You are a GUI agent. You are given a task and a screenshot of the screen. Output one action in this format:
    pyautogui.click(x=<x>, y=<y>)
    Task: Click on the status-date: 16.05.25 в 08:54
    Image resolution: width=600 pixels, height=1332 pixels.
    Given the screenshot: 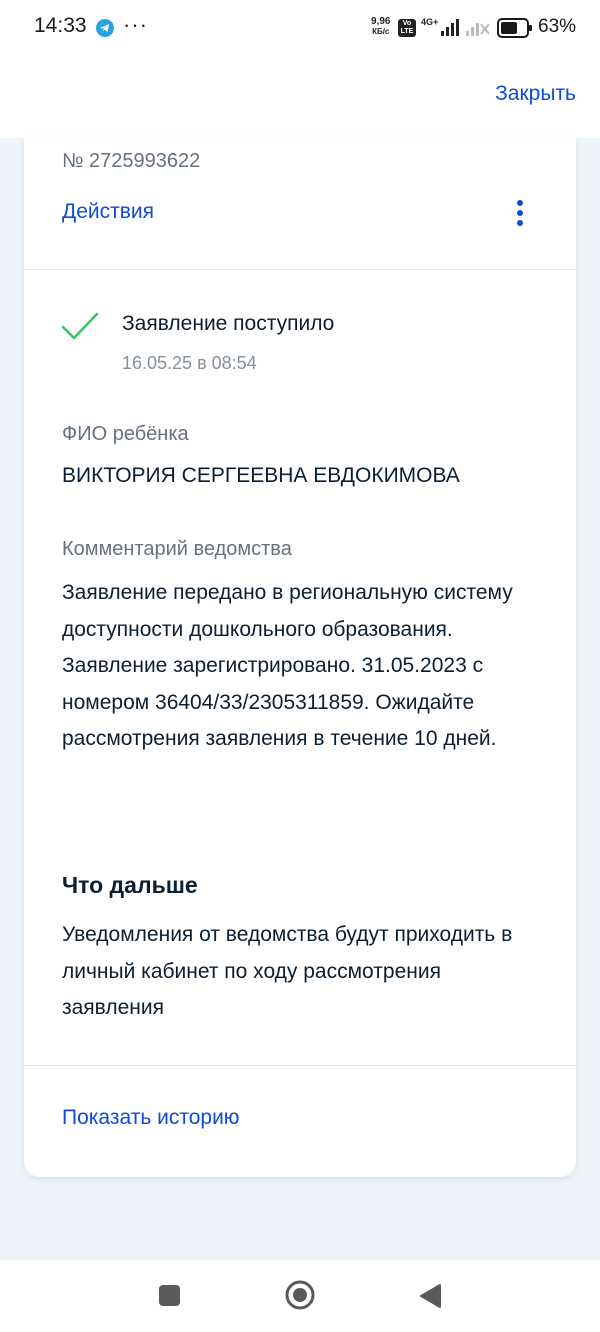 What is the action you would take?
    pyautogui.click(x=189, y=363)
    